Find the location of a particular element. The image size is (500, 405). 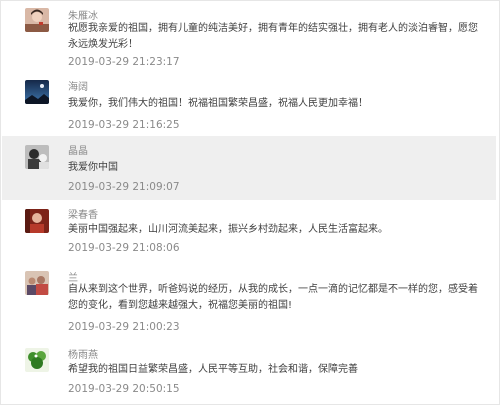

portrait-avatar-icon is located at coordinates (37, 20).